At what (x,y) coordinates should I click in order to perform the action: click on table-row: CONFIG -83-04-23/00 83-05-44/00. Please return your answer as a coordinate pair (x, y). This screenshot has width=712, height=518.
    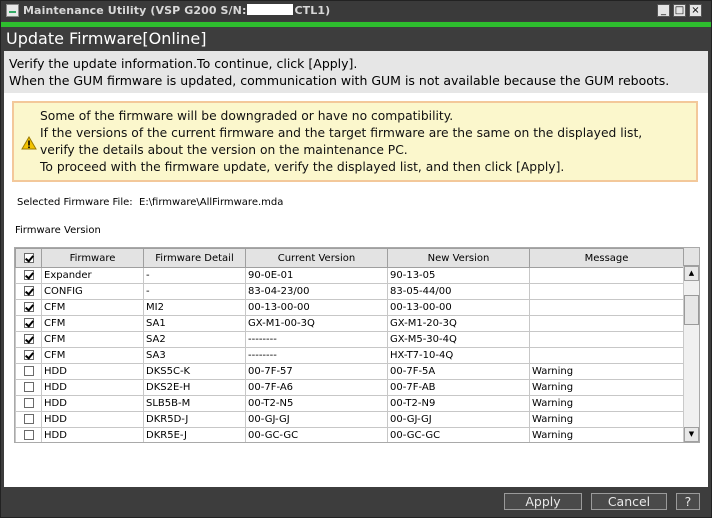
    Looking at the image, I should click on (349, 291).